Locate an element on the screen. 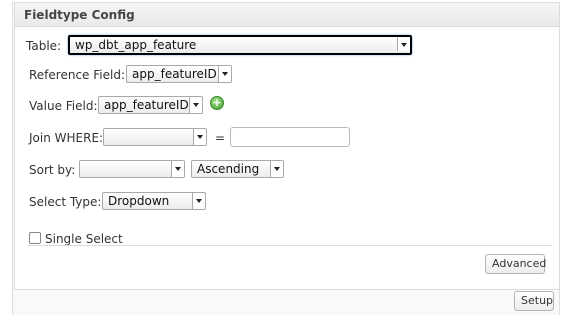  select-type-select: Dropdown is located at coordinates (154, 201).